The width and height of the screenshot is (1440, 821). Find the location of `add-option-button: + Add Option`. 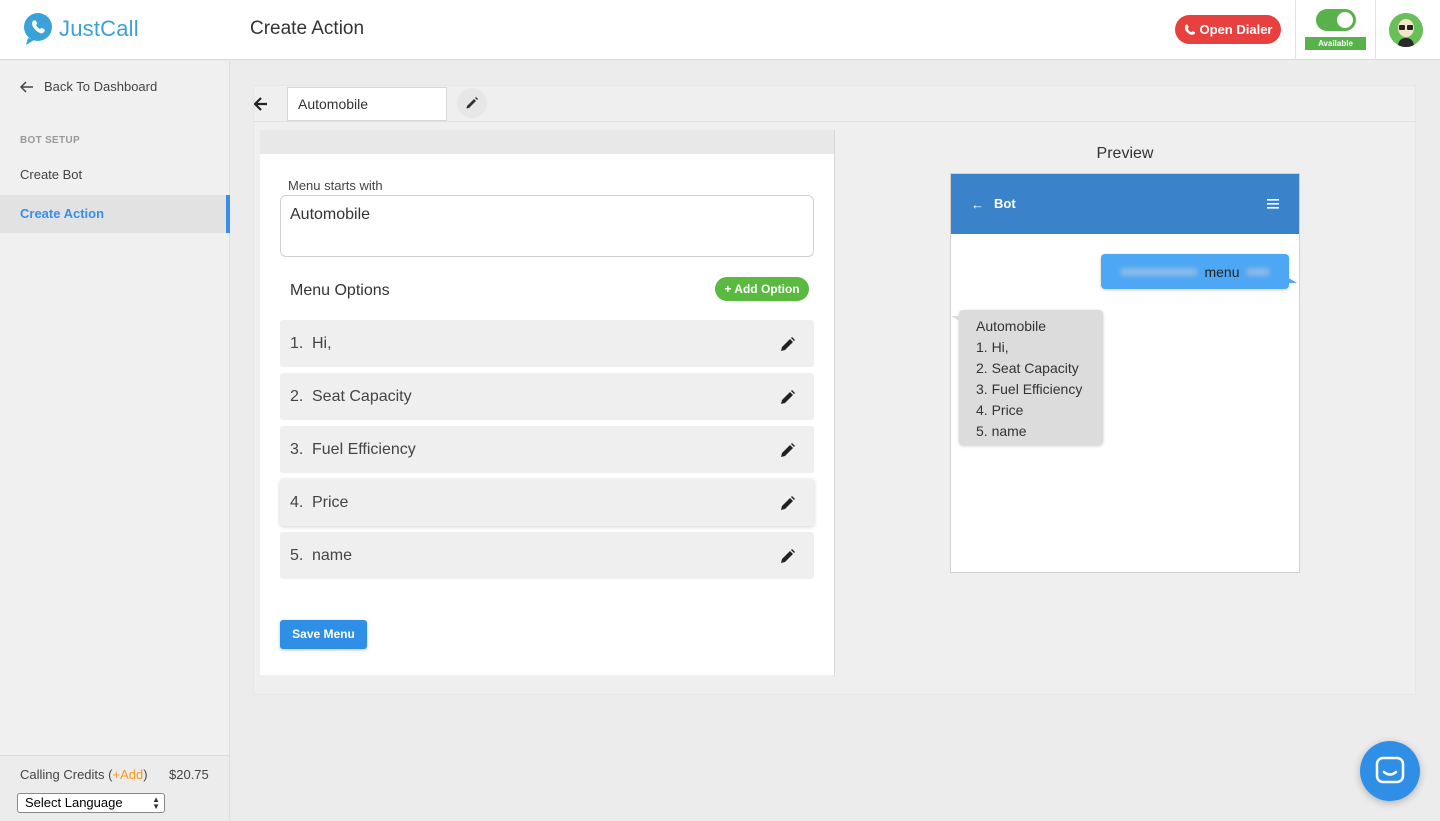

add-option-button: + Add Option is located at coordinates (762, 289).